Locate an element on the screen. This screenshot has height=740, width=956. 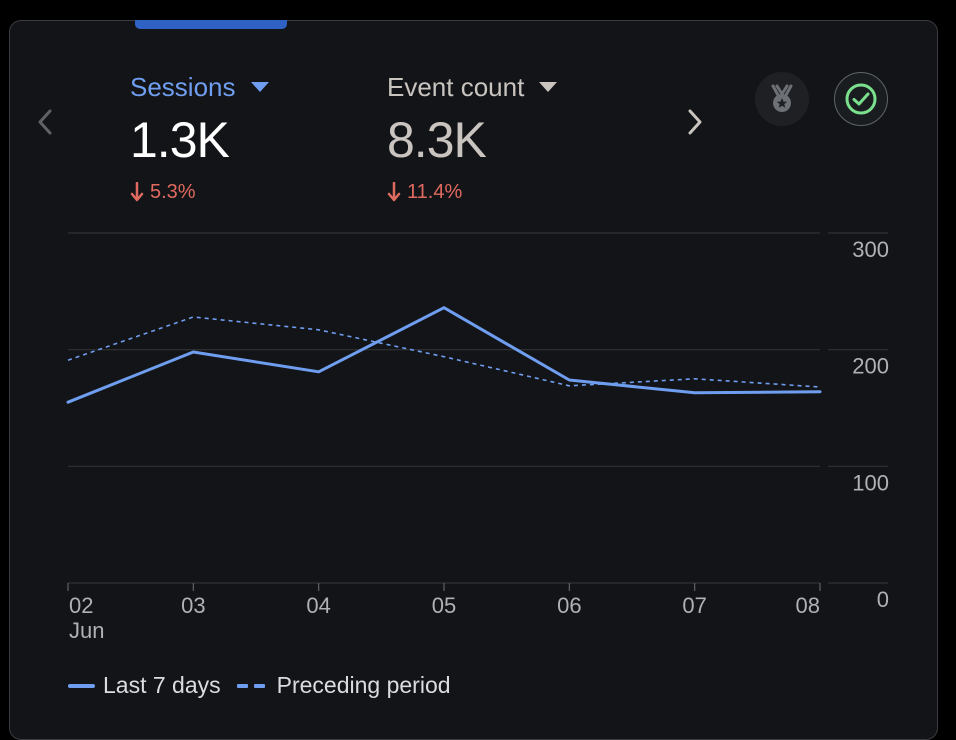
solid-line-swatch is located at coordinates (81, 686).